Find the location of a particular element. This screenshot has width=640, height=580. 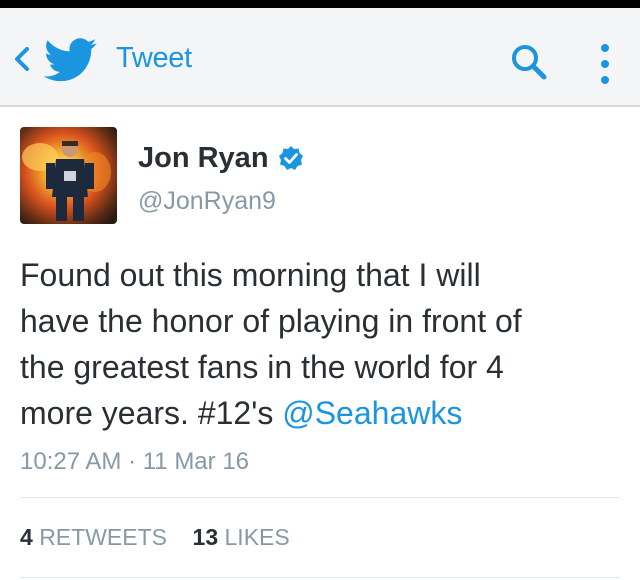

verified-badge-icon is located at coordinates (291, 158).